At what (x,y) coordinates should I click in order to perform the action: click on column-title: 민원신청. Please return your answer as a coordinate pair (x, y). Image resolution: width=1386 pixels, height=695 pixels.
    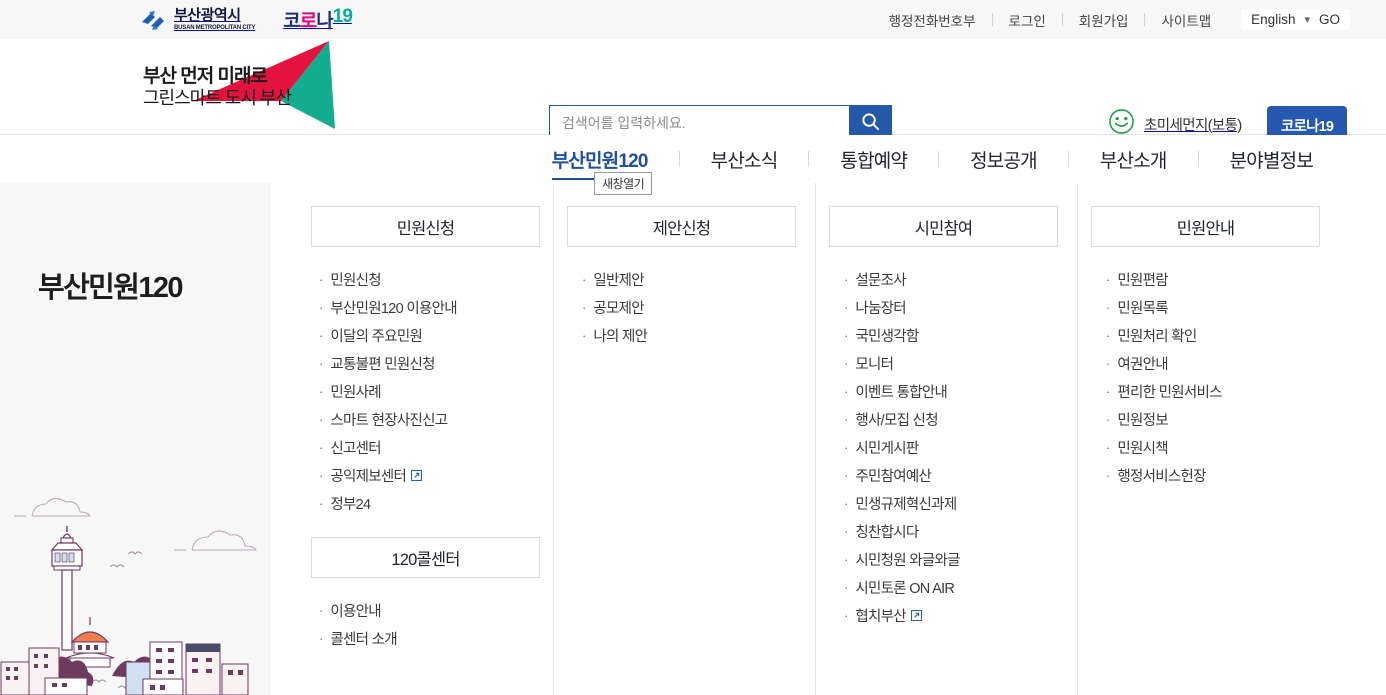
    Looking at the image, I should click on (425, 228).